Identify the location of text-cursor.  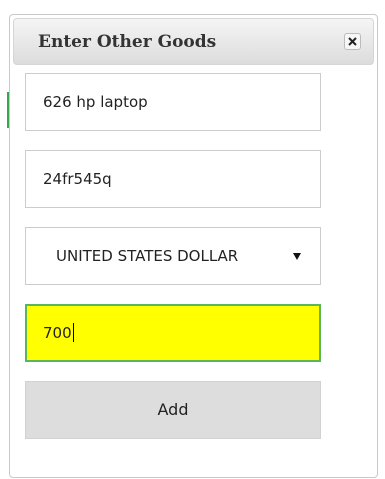
(73, 332).